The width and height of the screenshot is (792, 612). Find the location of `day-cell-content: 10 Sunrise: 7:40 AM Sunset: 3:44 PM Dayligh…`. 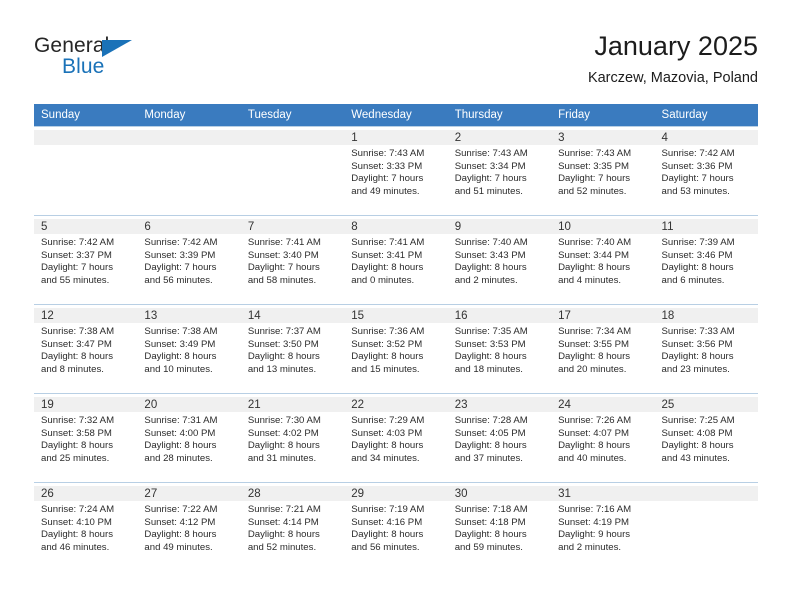

day-cell-content: 10 Sunrise: 7:40 AM Sunset: 3:44 PM Dayligh… is located at coordinates (603, 251).